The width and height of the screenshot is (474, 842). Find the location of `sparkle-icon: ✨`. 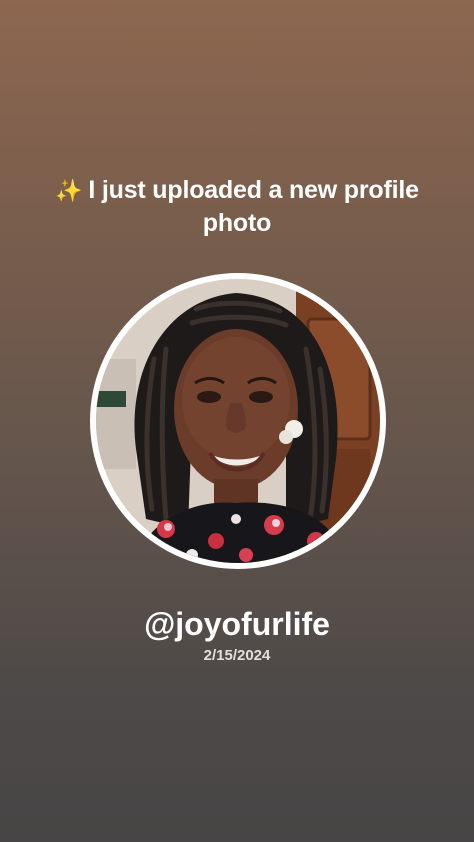

sparkle-icon: ✨ is located at coordinates (69, 190).